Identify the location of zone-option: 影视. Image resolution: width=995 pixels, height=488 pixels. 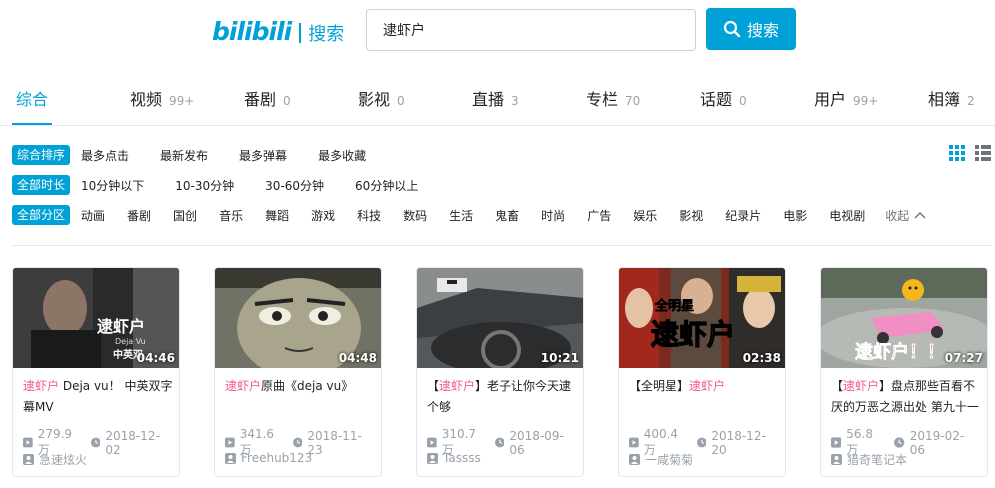
(691, 215).